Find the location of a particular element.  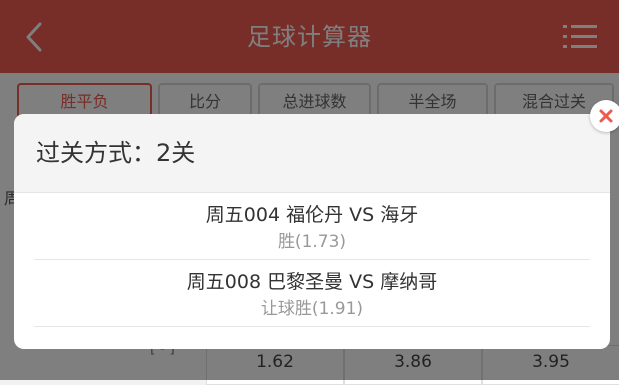

popup-title: 过关方式：2关 is located at coordinates (116, 153).